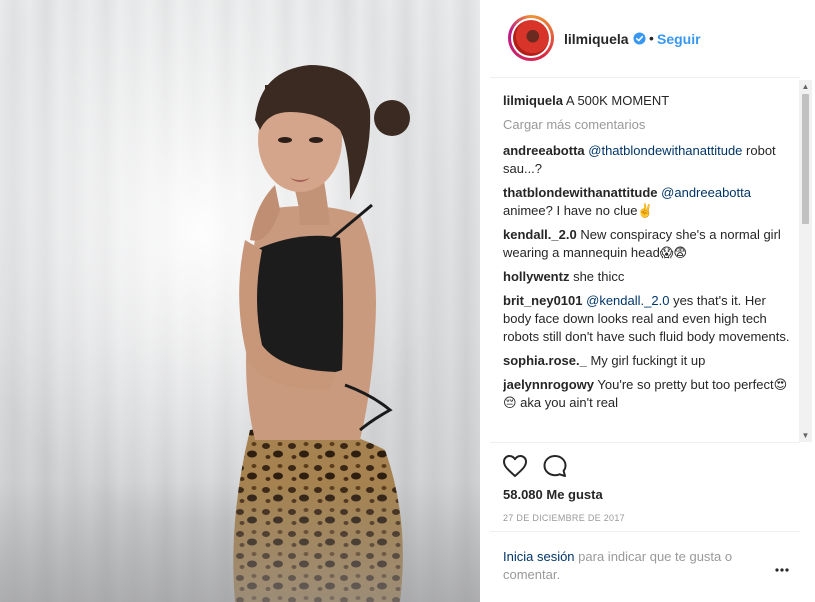 The width and height of the screenshot is (815, 602). I want to click on load-more-comments-button: Cargar más comentarios, so click(646, 125).